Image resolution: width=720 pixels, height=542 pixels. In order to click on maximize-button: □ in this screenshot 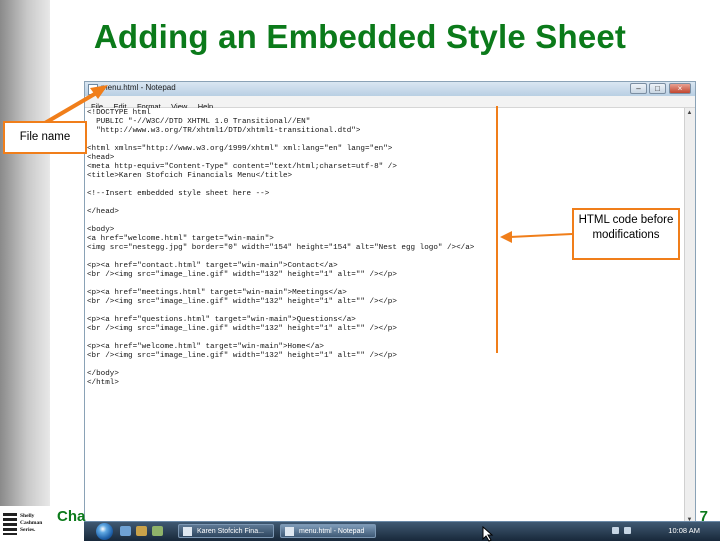, I will do `click(657, 88)`.